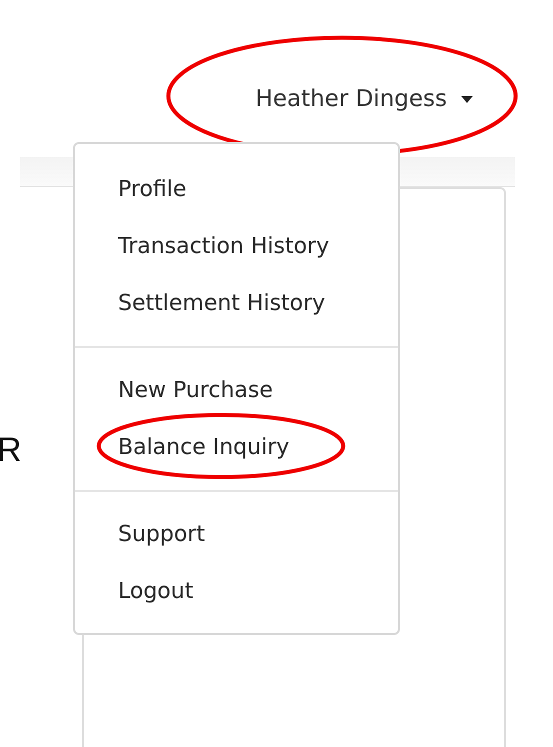 The width and height of the screenshot is (553, 747). I want to click on page-text: R, so click(11, 450).